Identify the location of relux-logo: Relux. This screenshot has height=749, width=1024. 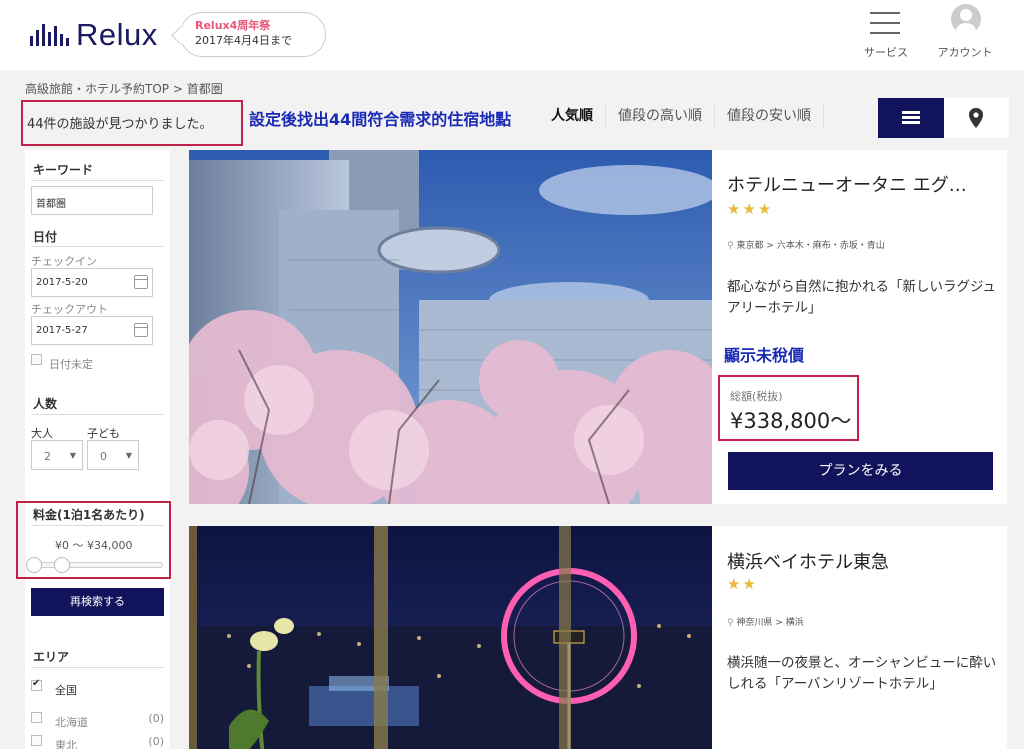
(94, 34).